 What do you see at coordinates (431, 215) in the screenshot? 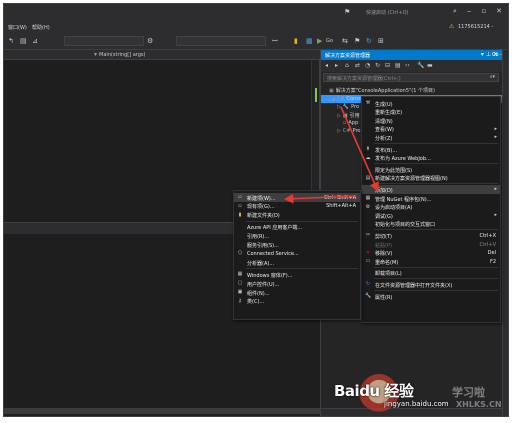
I see `menu-item: 调试(G) ▸` at bounding box center [431, 215].